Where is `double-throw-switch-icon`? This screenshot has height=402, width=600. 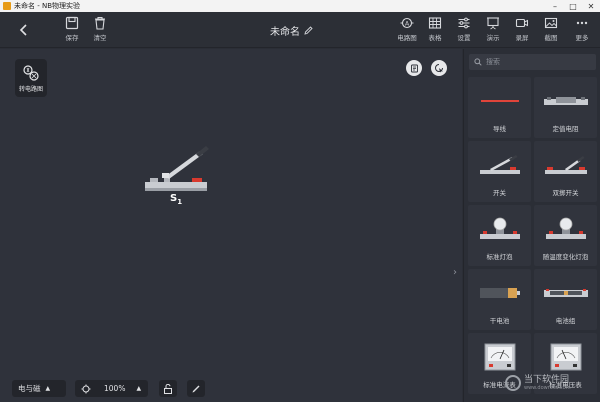
double-throw-switch-icon is located at coordinates (565, 165).